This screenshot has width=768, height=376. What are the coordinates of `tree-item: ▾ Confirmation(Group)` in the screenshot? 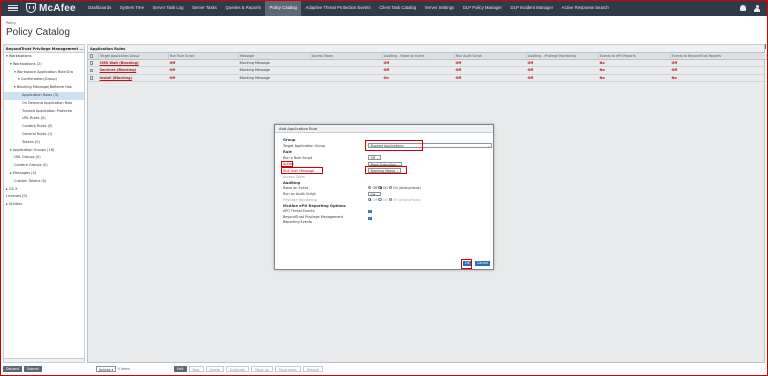 It's located at (44, 80).